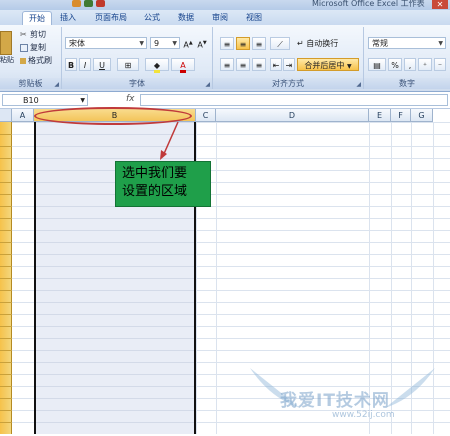 The image size is (450, 436). Describe the element at coordinates (155, 191) in the screenshot. I see `callout-line-2: 设置的区域` at that location.